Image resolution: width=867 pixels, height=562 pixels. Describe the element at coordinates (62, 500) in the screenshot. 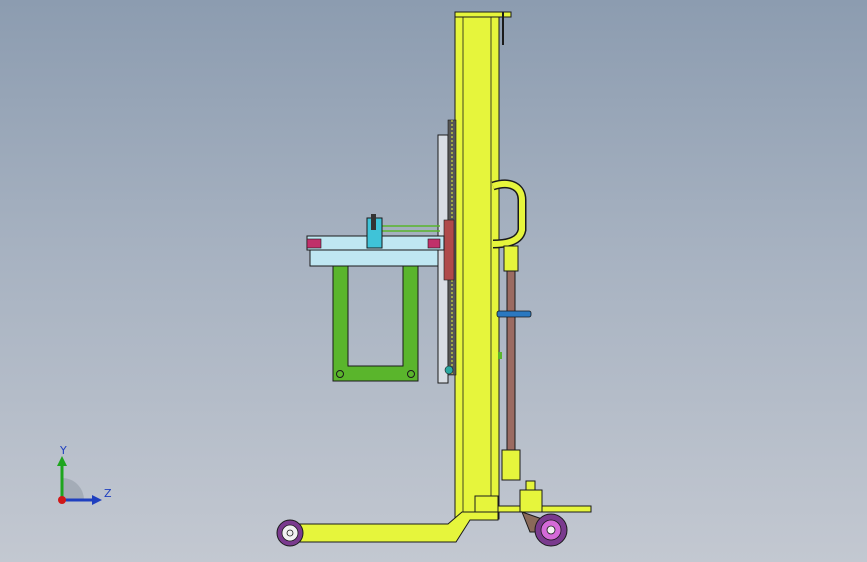

I see `x-axis-dot` at that location.